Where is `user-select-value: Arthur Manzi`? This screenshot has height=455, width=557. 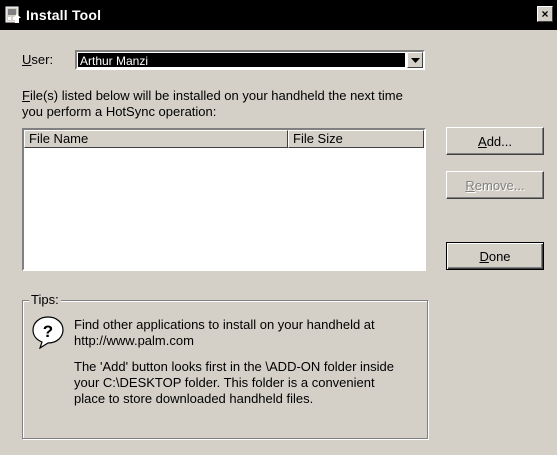 user-select-value: Arthur Manzi is located at coordinates (241, 60).